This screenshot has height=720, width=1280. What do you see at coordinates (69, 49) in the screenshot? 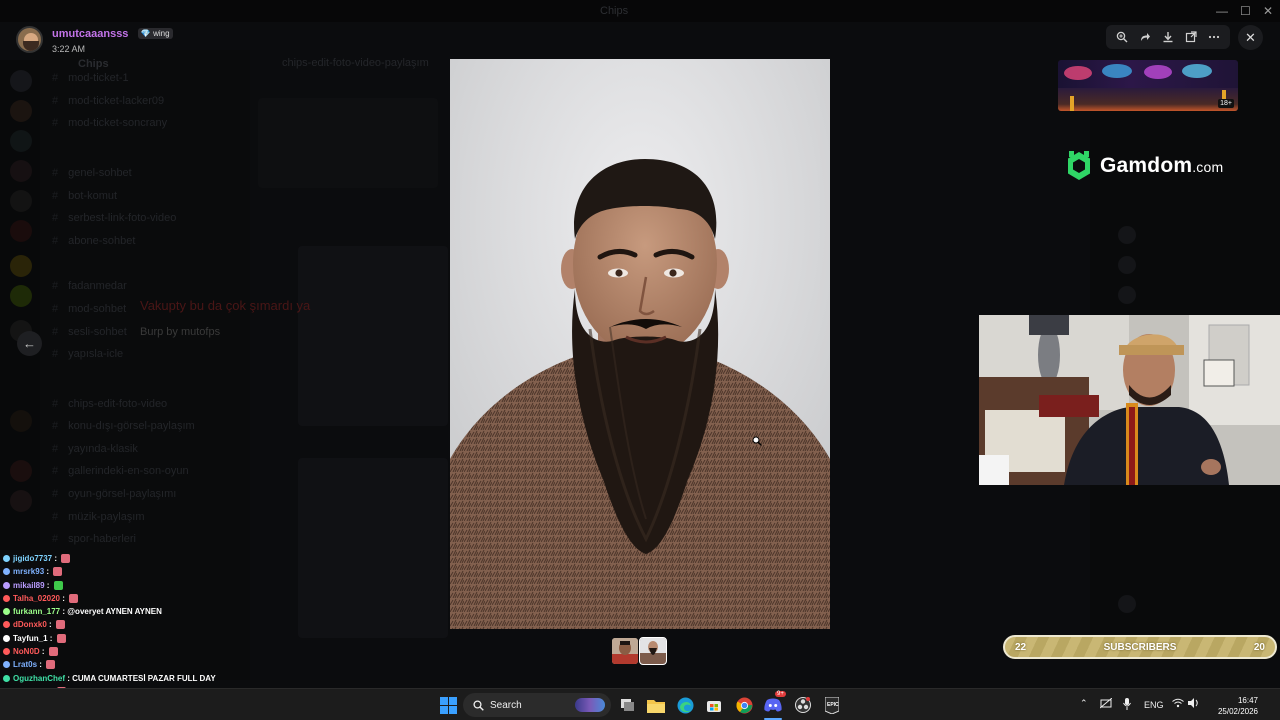
I see `message-timestamp: 3:22 AM` at bounding box center [69, 49].